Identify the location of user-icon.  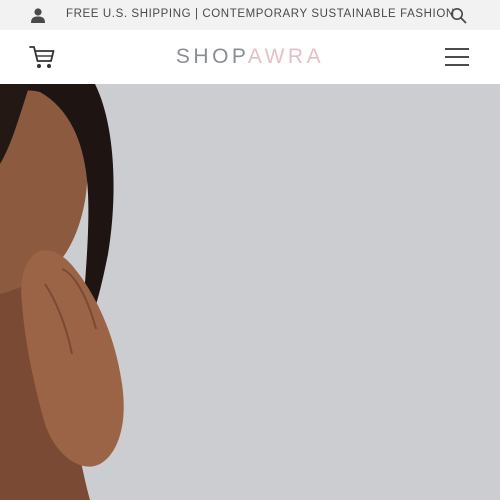
(38, 15).